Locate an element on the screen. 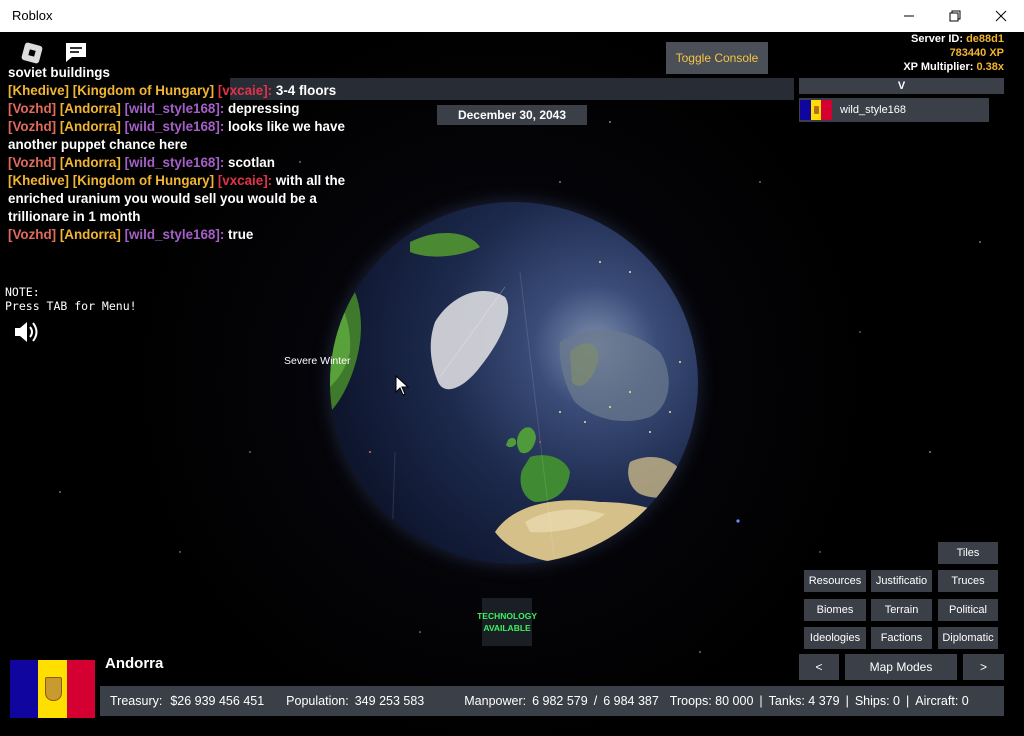 The height and width of the screenshot is (736, 1024). server-id-label: Server ID: is located at coordinates (937, 39).